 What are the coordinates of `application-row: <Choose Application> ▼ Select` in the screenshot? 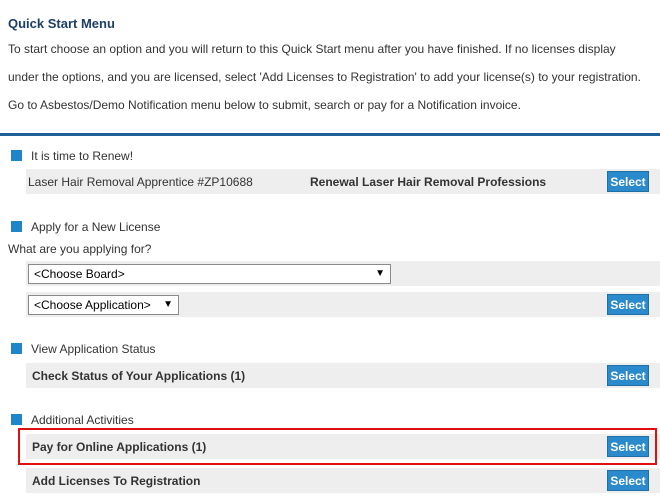 It's located at (343, 304).